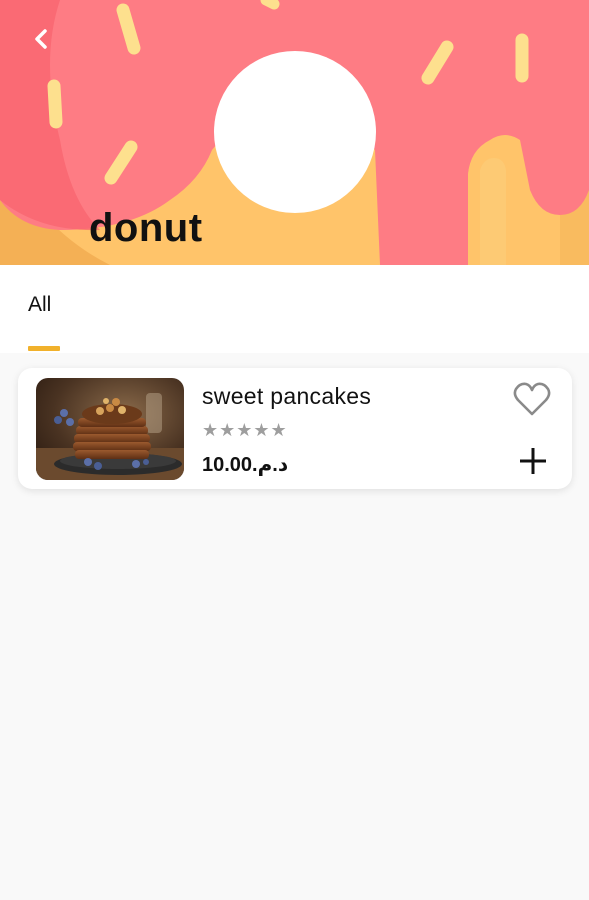 The image size is (589, 900). What do you see at coordinates (533, 461) in the screenshot?
I see `add-to-cart-button` at bounding box center [533, 461].